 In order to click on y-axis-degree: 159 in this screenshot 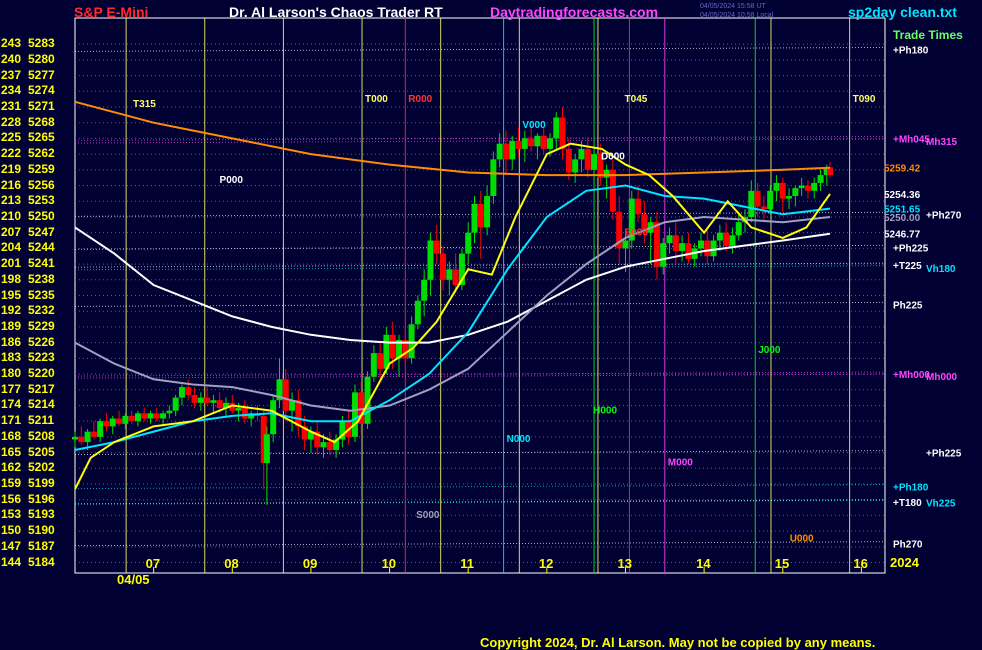, I will do `click(11, 482)`.